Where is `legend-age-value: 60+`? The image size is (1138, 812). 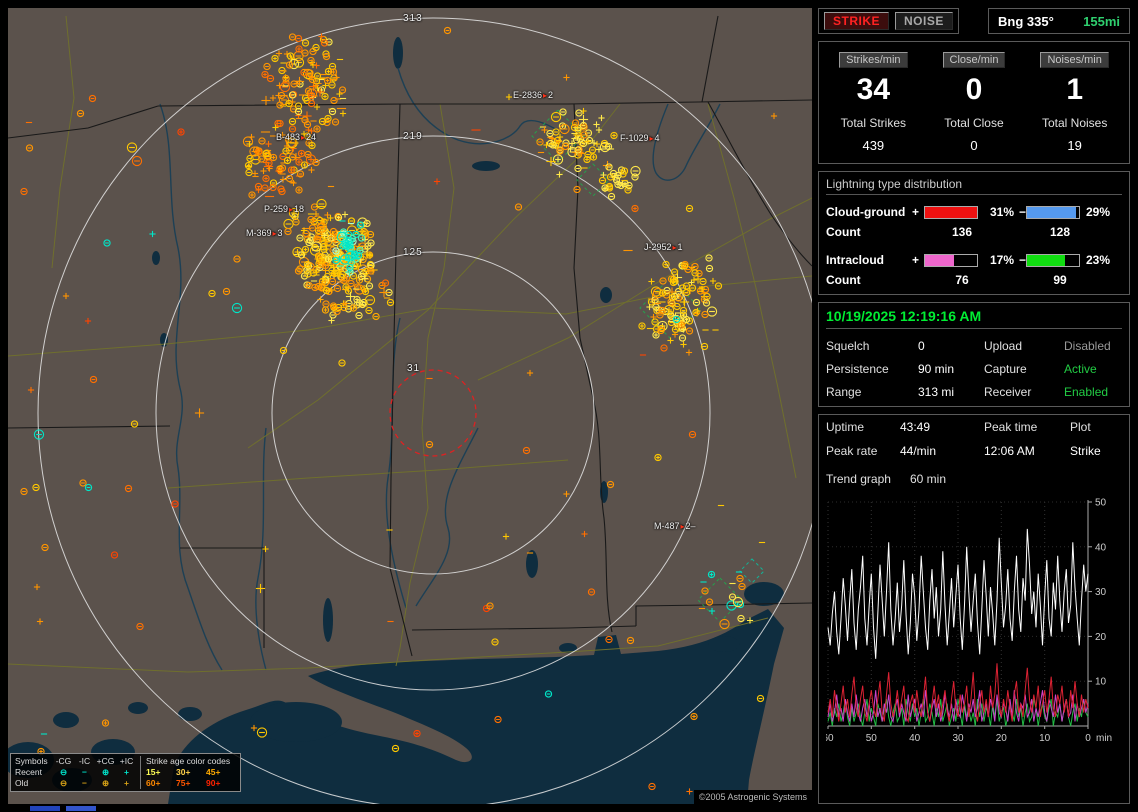 legend-age-value: 60+ is located at coordinates (153, 783).